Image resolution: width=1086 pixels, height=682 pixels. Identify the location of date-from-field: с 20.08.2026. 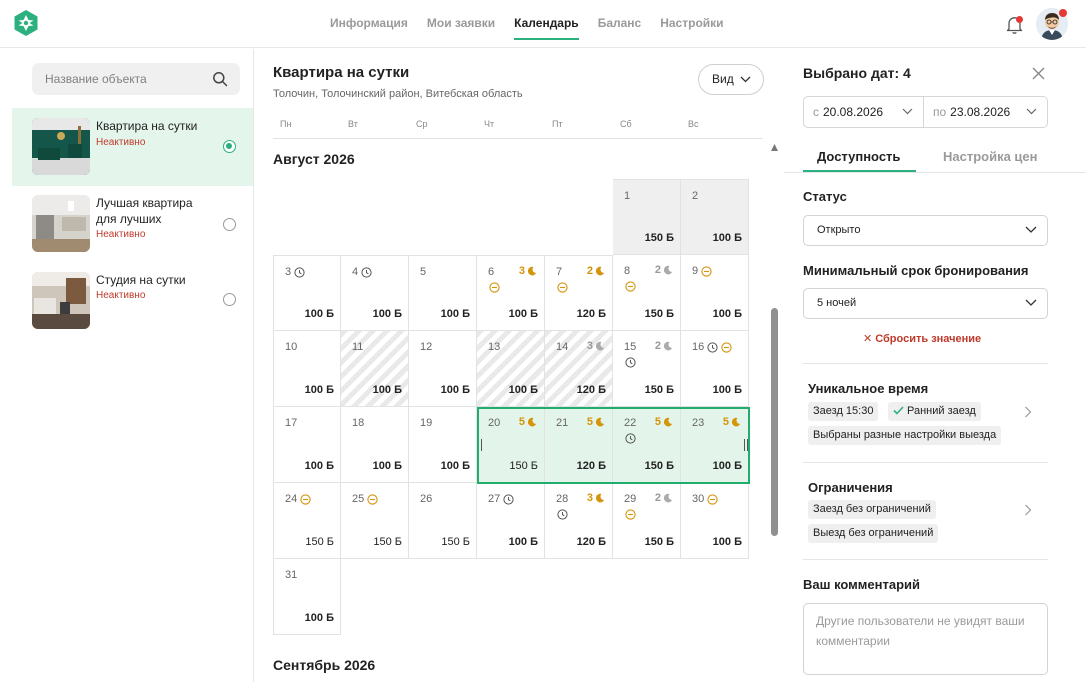
(863, 112).